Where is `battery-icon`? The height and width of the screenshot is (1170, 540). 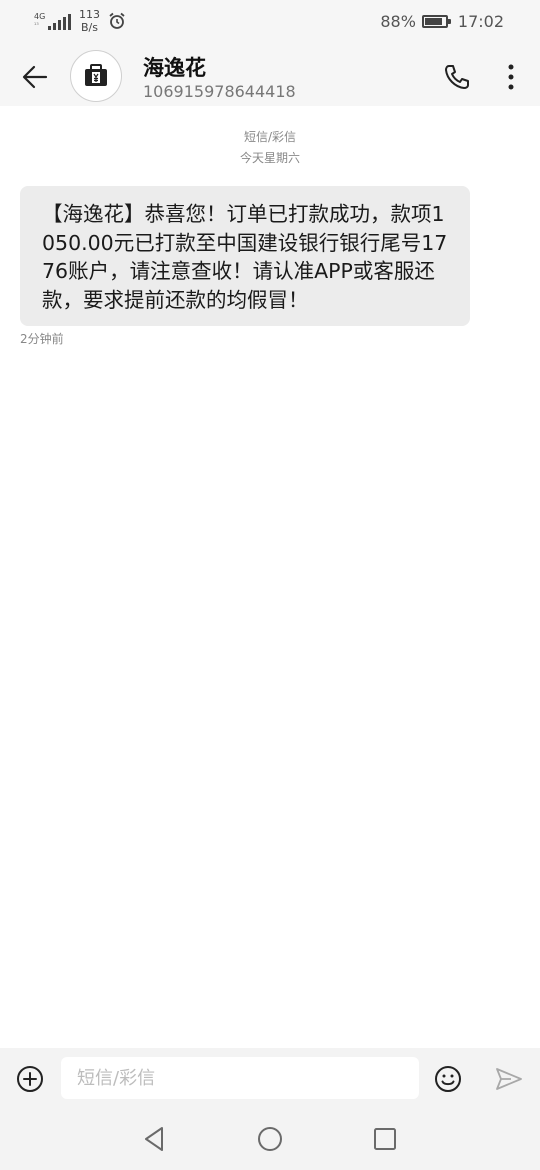 battery-icon is located at coordinates (436, 21).